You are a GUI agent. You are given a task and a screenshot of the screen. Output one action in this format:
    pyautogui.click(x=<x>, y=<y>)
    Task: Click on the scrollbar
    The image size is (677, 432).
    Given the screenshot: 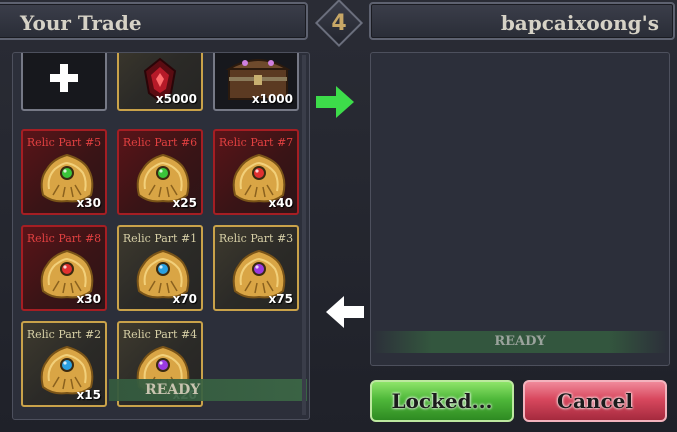 What is the action you would take?
    pyautogui.click(x=304, y=235)
    